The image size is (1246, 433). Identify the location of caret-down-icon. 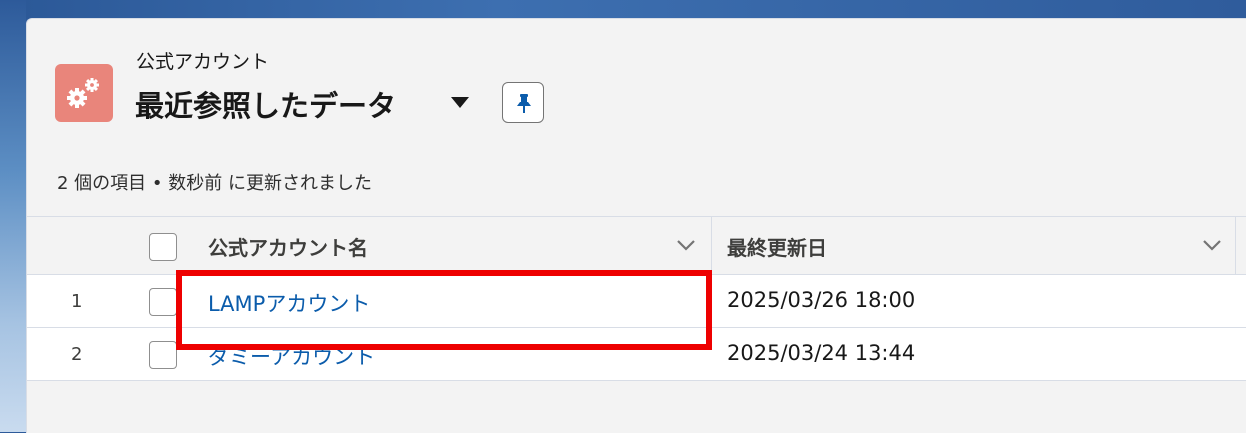
(460, 103).